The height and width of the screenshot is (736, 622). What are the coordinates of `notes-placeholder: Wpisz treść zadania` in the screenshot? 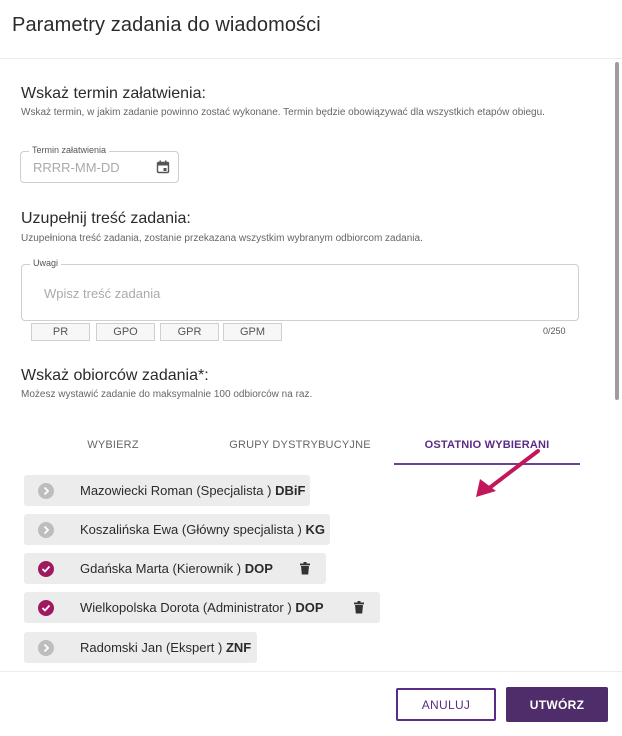 It's located at (102, 293).